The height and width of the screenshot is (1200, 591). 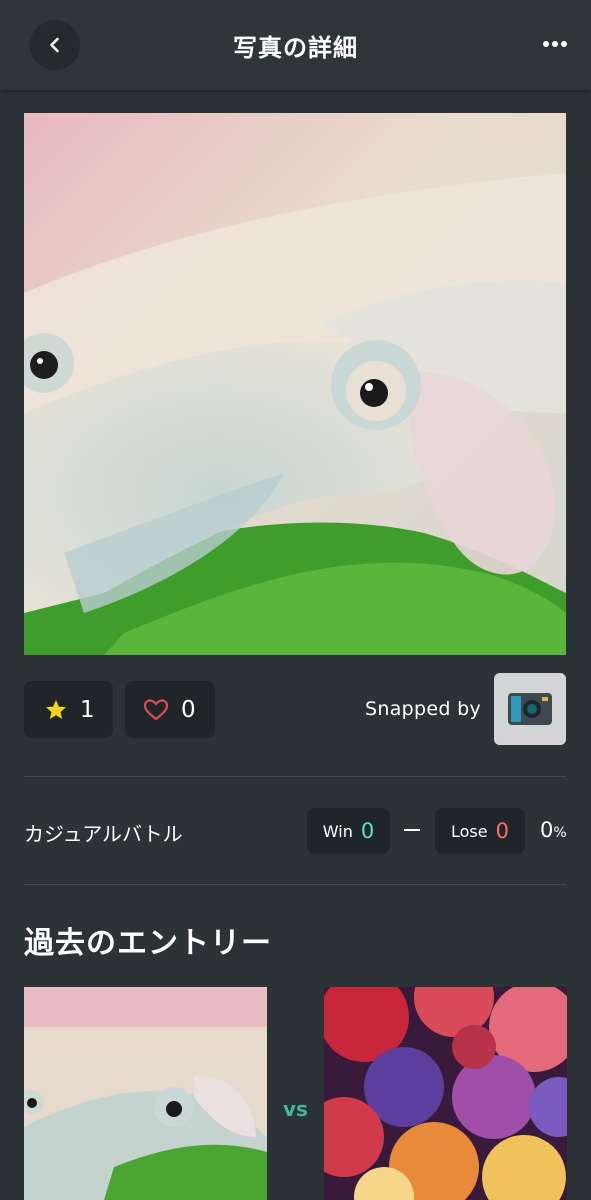 What do you see at coordinates (337, 831) in the screenshot?
I see `win-label: Win` at bounding box center [337, 831].